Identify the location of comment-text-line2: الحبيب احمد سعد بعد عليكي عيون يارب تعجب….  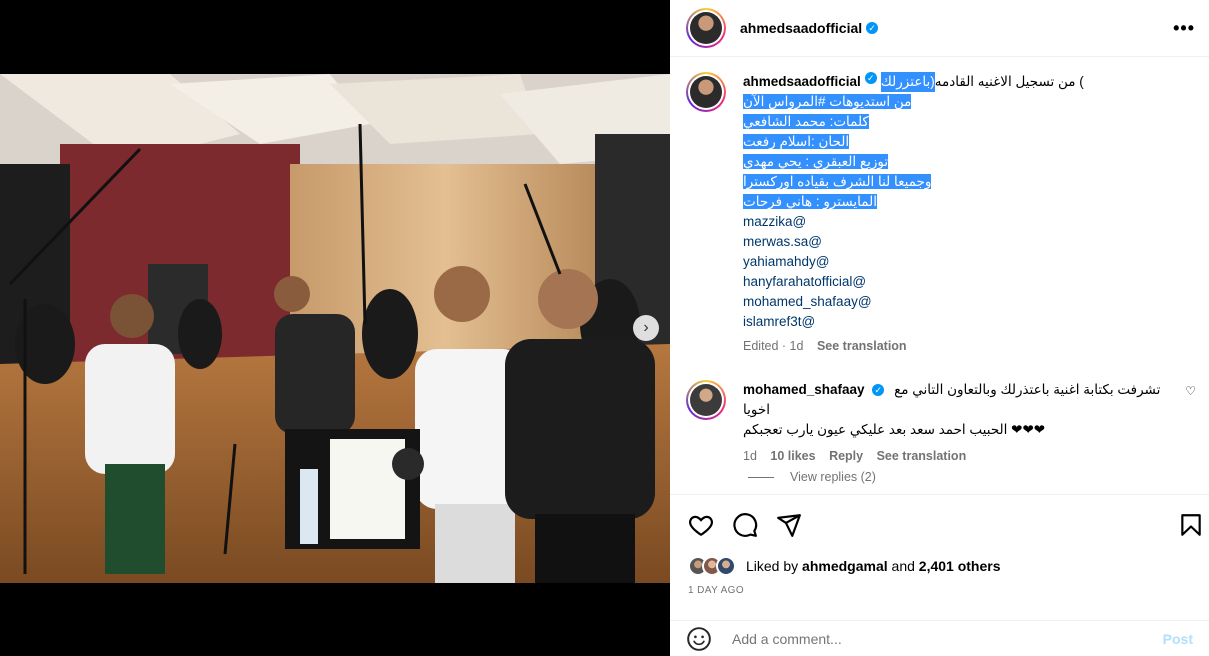
(894, 429).